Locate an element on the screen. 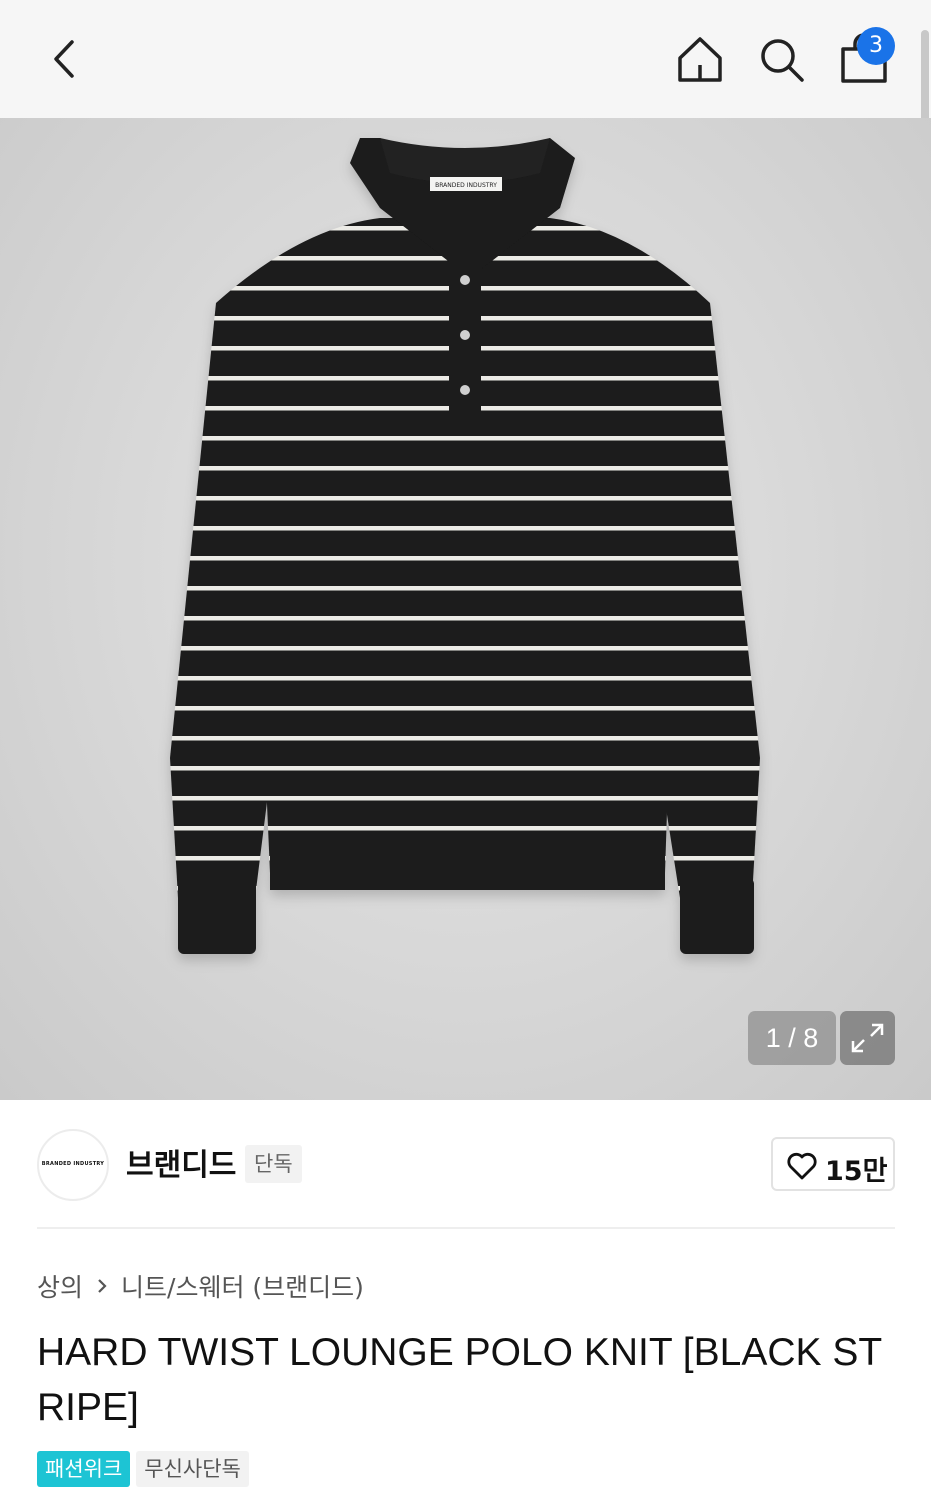 The height and width of the screenshot is (1500, 931). search-icon is located at coordinates (782, 60).